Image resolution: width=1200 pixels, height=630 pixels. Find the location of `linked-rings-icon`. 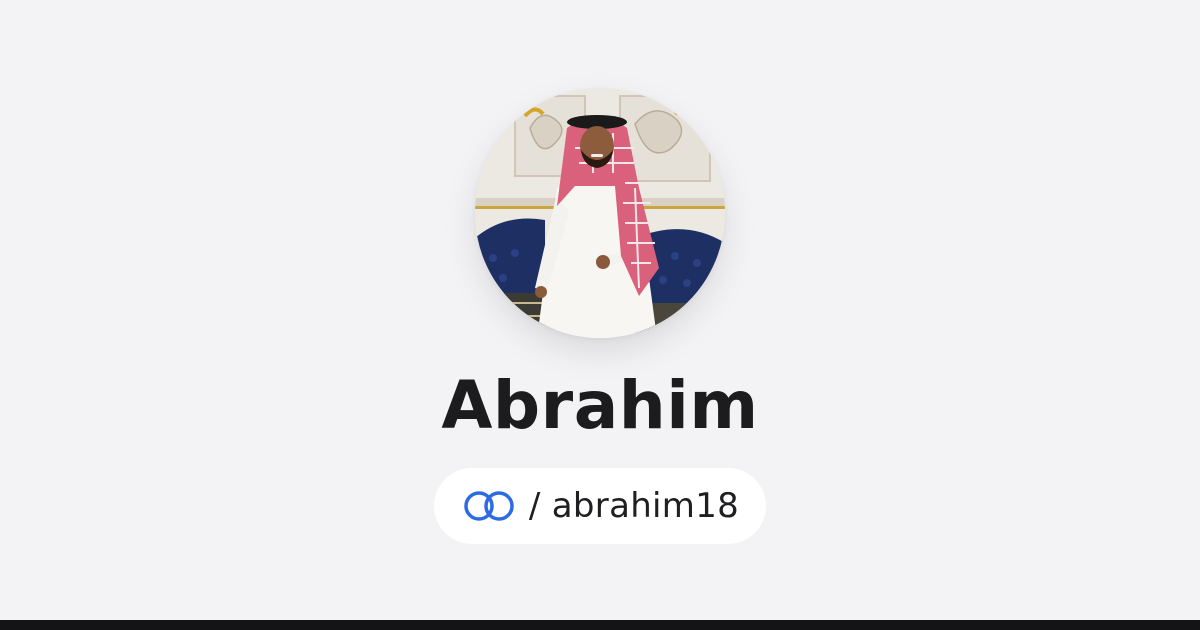

linked-rings-icon is located at coordinates (489, 506).